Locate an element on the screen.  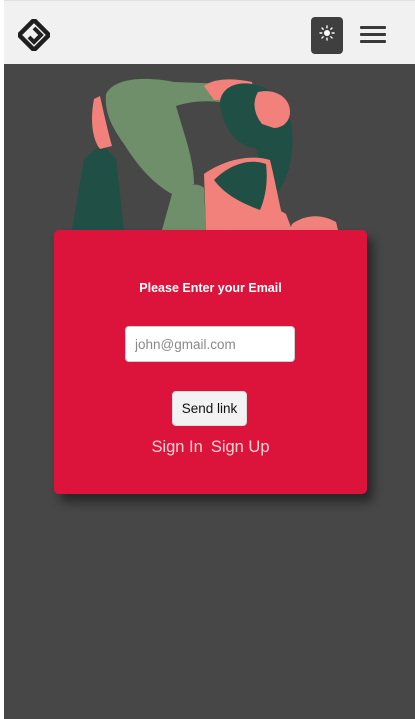
sun-icon is located at coordinates (327, 35).